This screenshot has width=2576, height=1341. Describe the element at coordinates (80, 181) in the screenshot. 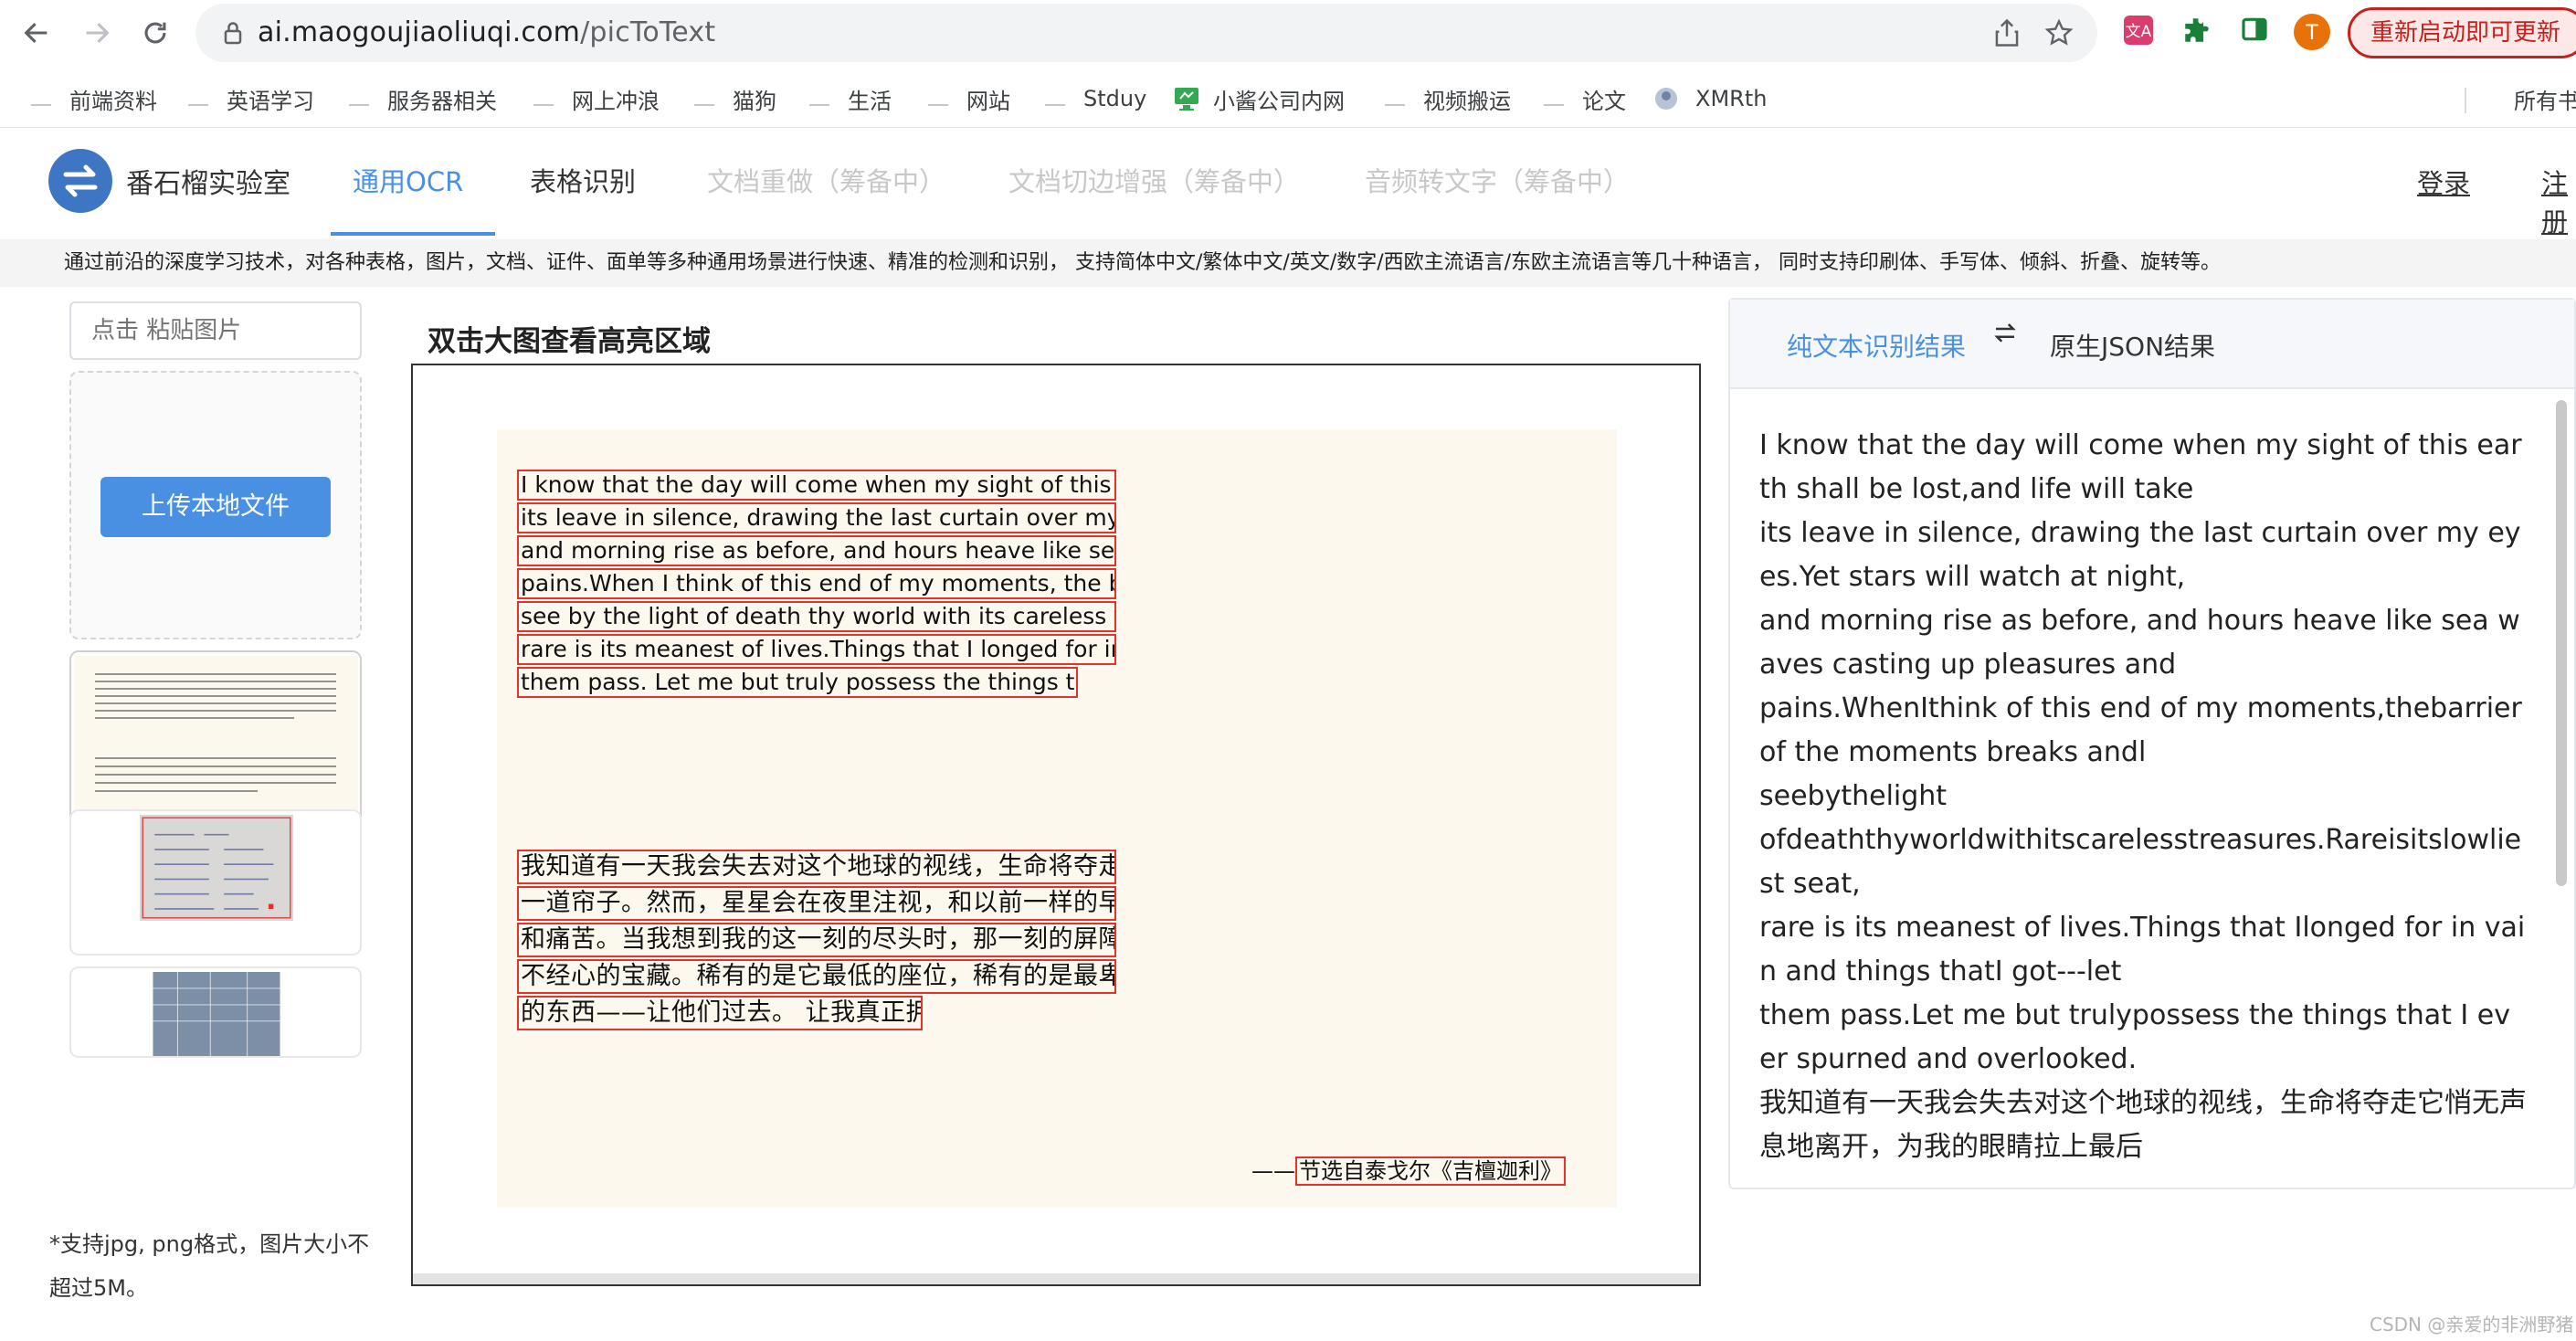

I see `swap-logo-icon` at that location.